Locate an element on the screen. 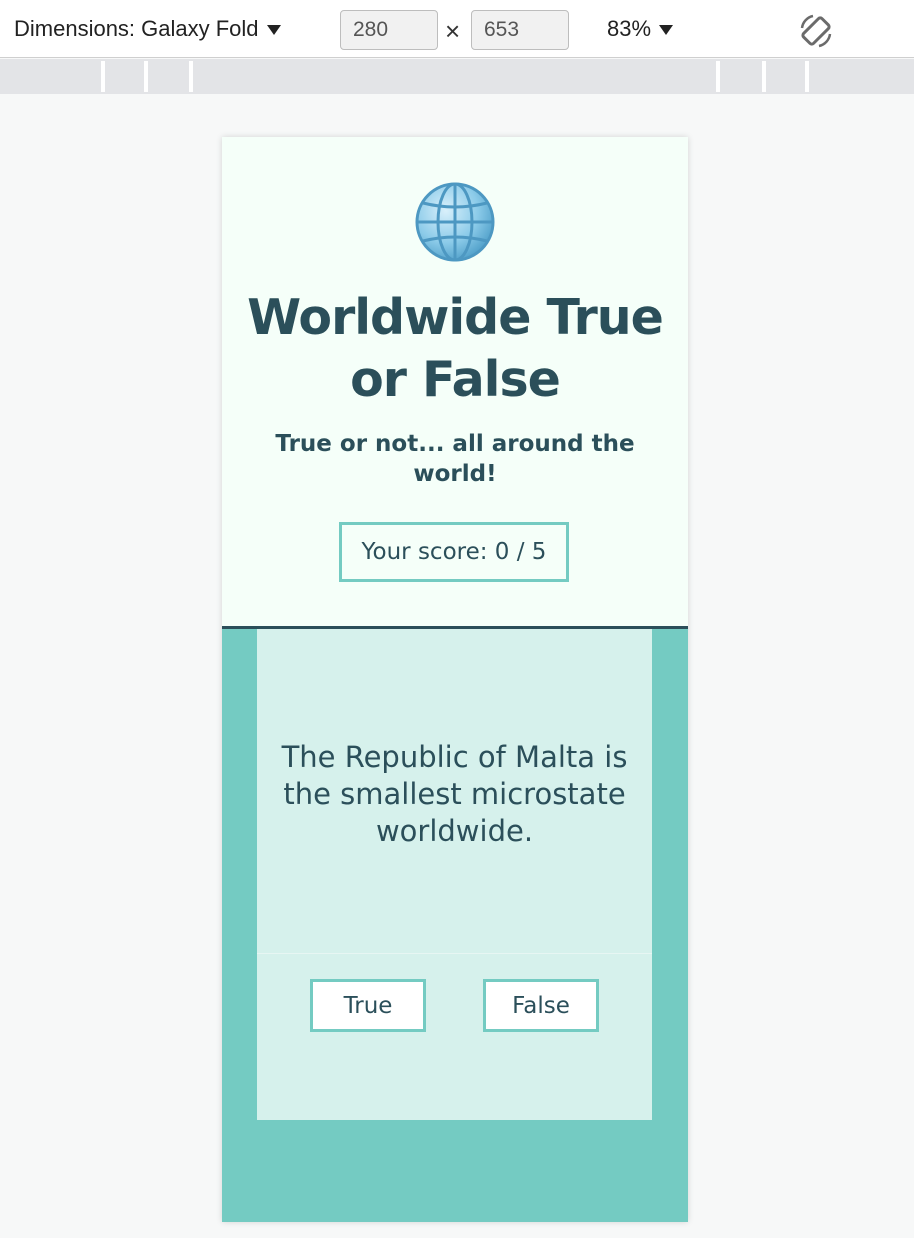 The width and height of the screenshot is (914, 1238). width-input is located at coordinates (389, 30).